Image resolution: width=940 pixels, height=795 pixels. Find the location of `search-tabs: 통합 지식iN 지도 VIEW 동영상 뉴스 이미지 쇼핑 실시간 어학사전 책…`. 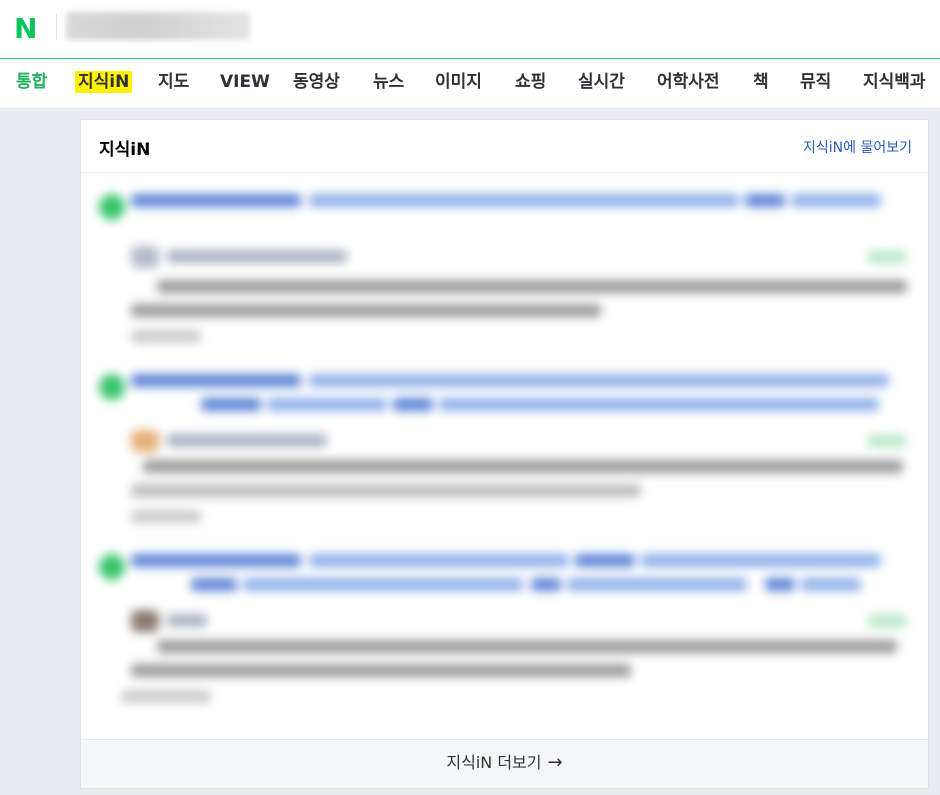

search-tabs: 통합 지식iN 지도 VIEW 동영상 뉴스 이미지 쇼핑 실시간 어학사전 책… is located at coordinates (470, 84).